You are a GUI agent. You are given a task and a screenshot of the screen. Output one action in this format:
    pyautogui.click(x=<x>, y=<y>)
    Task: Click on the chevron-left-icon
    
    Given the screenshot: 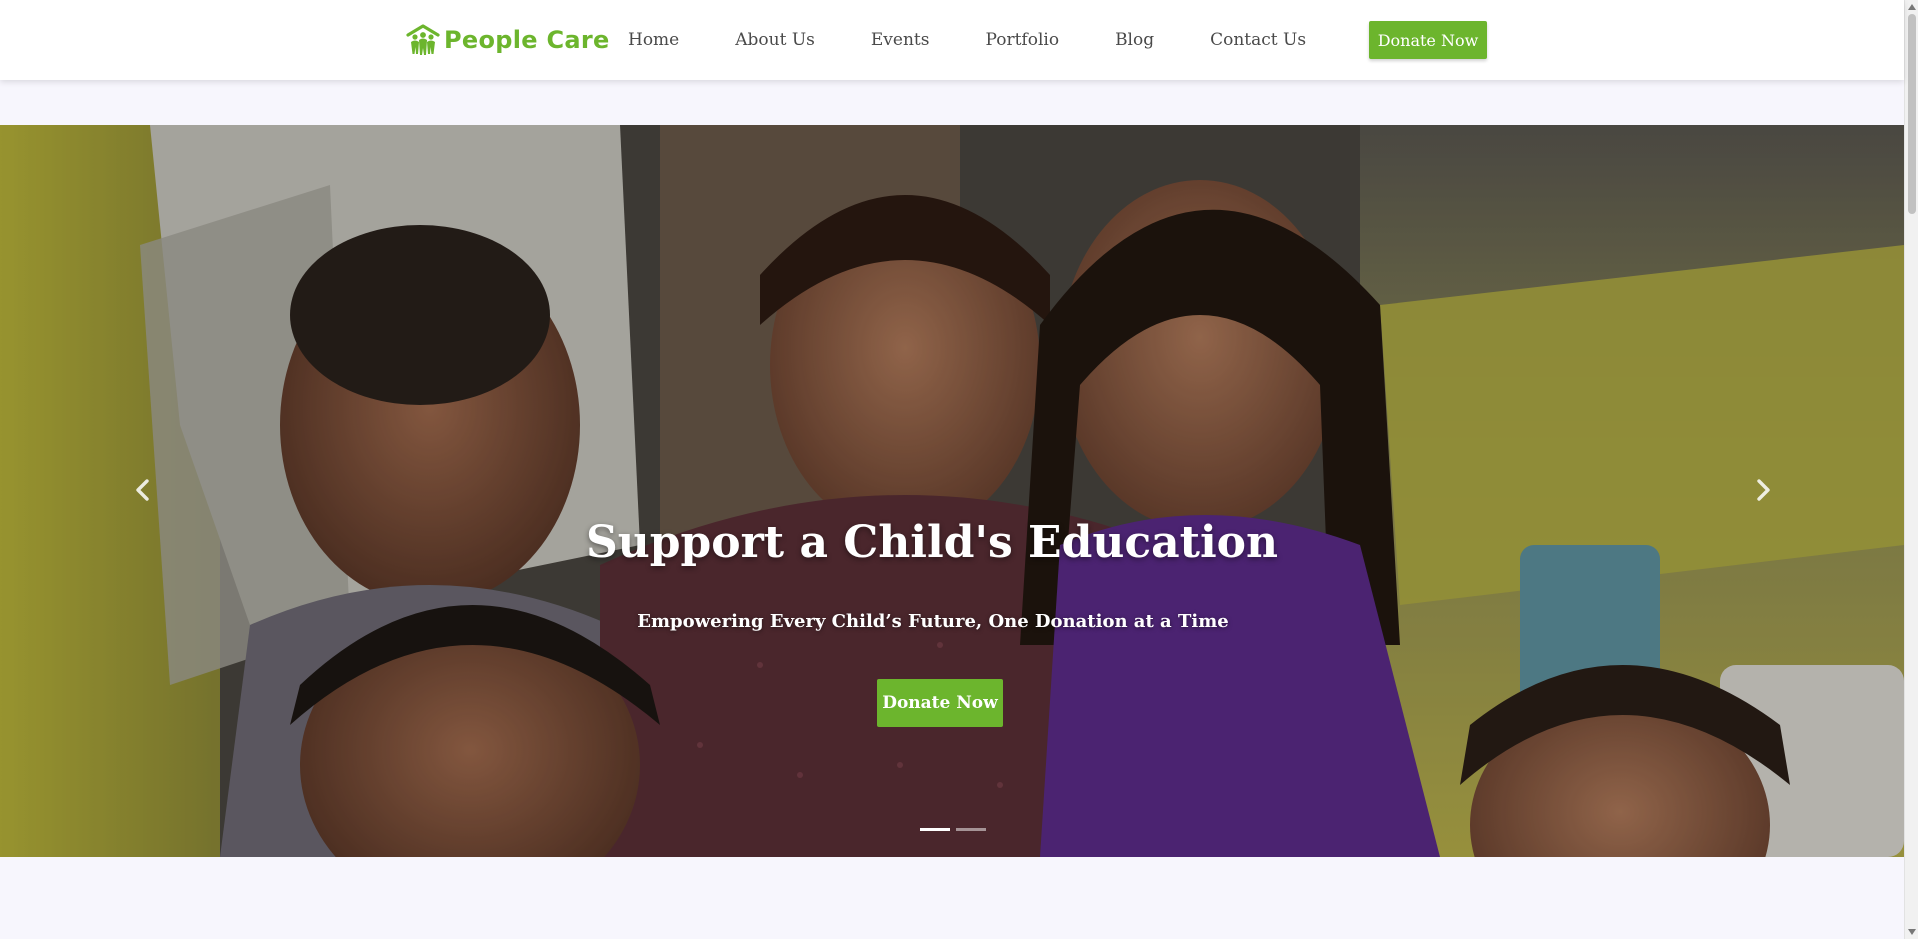 What is the action you would take?
    pyautogui.click(x=142, y=490)
    